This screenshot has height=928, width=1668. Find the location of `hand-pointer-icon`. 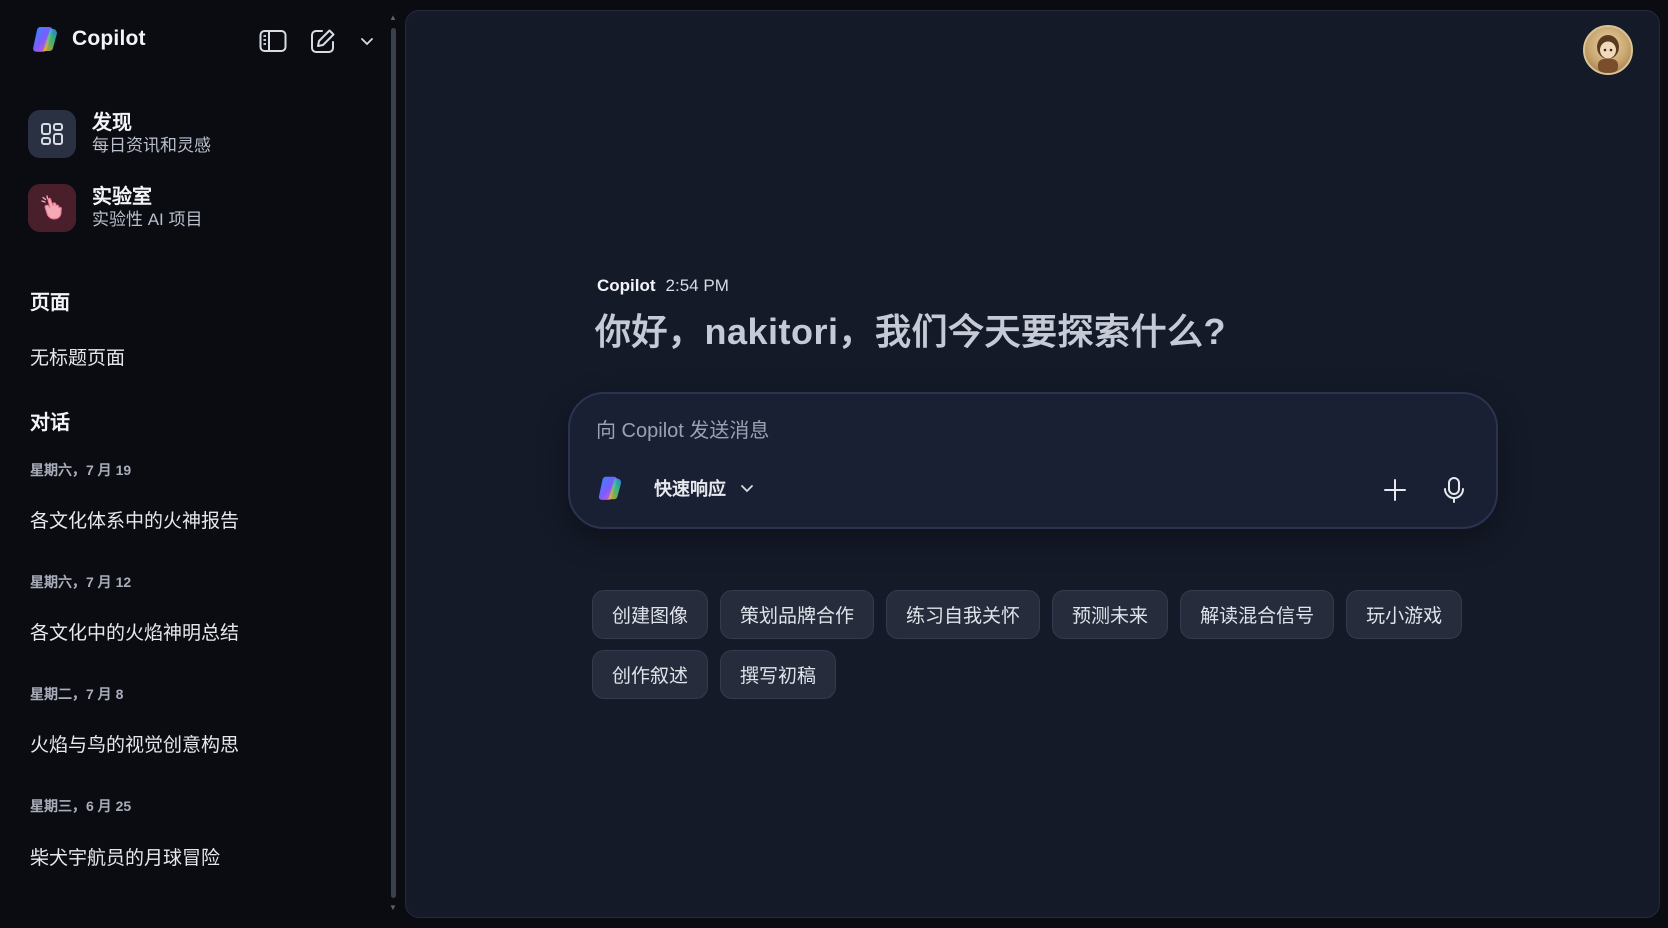

hand-pointer-icon is located at coordinates (51, 207).